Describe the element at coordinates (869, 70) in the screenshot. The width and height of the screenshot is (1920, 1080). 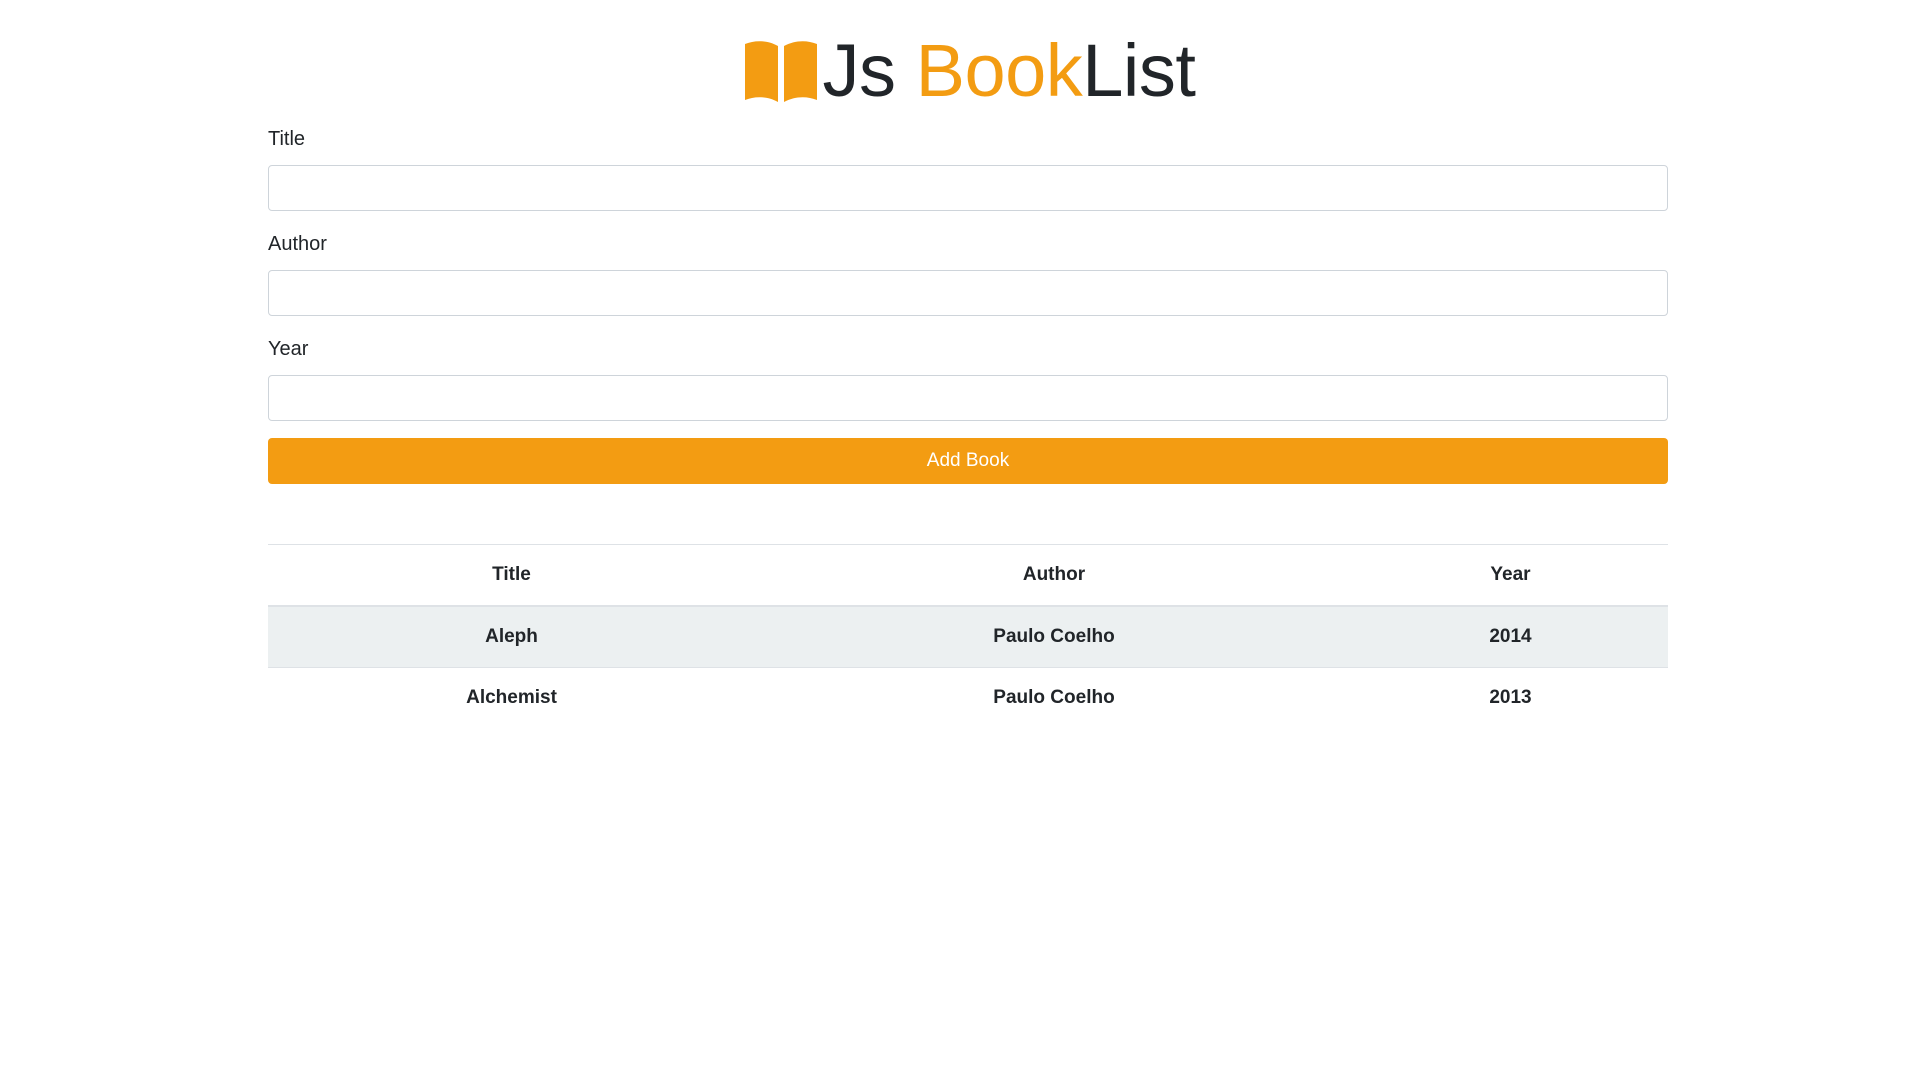
I see `app-title-prefix: Js` at that location.